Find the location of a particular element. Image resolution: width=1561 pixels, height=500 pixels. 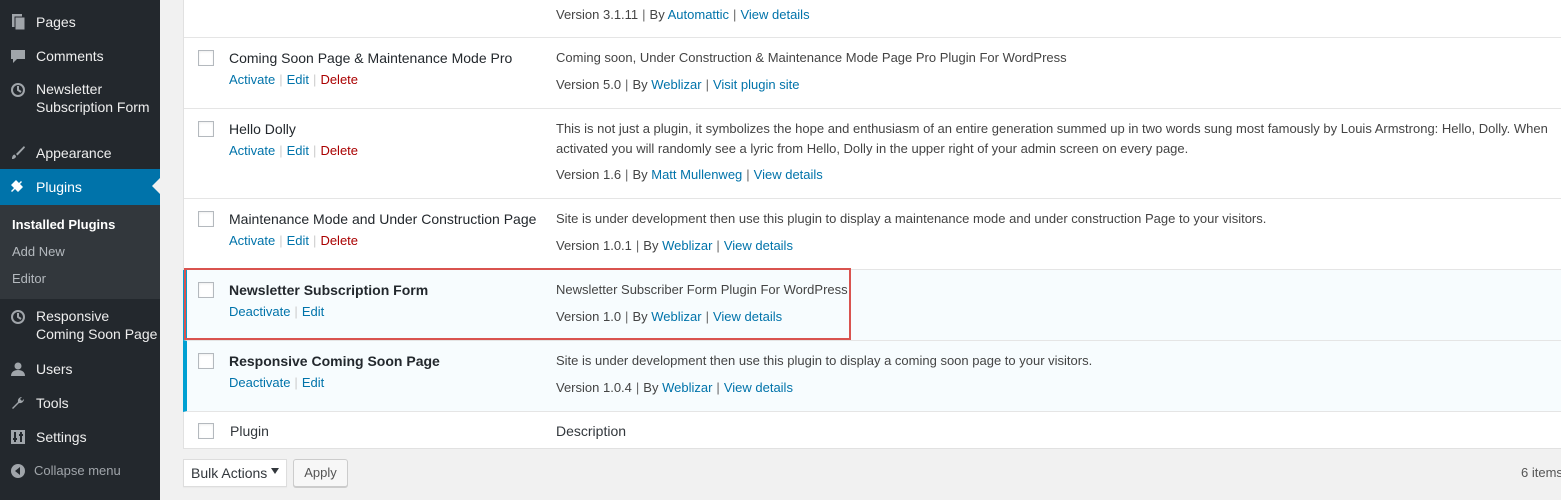

users-icon is located at coordinates (18, 369).